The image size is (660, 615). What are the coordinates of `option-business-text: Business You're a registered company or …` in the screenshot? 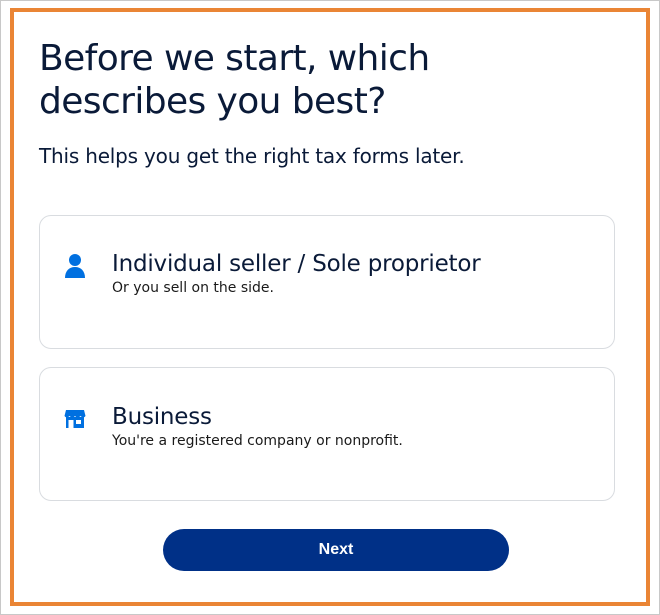 It's located at (257, 426).